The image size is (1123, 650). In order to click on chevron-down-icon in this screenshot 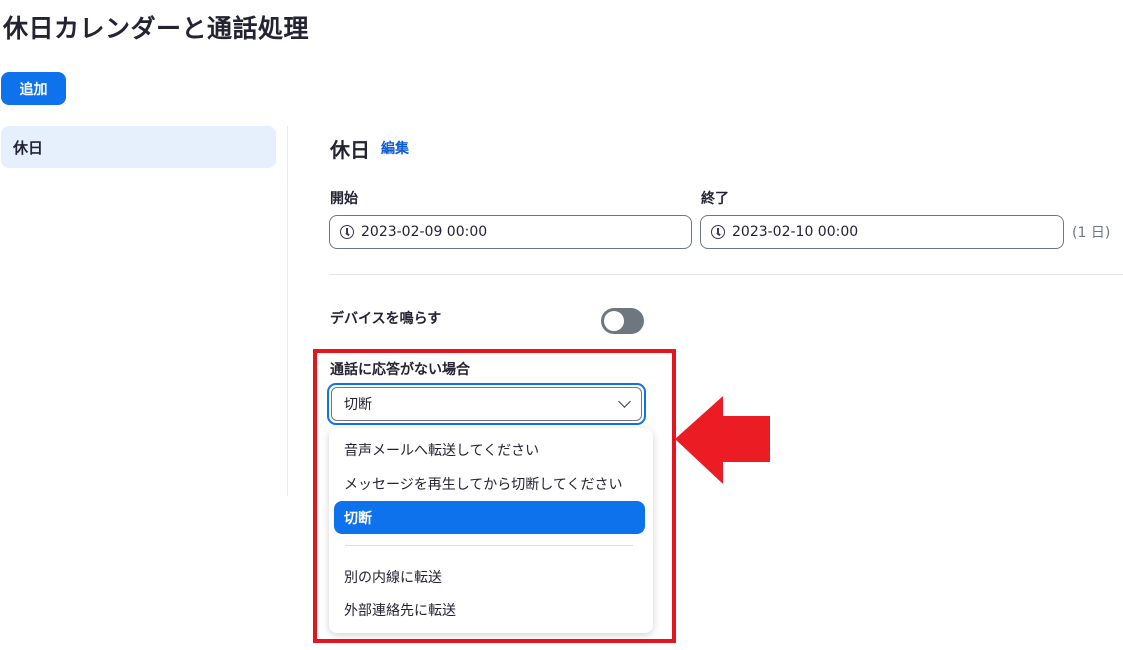, I will do `click(624, 401)`.